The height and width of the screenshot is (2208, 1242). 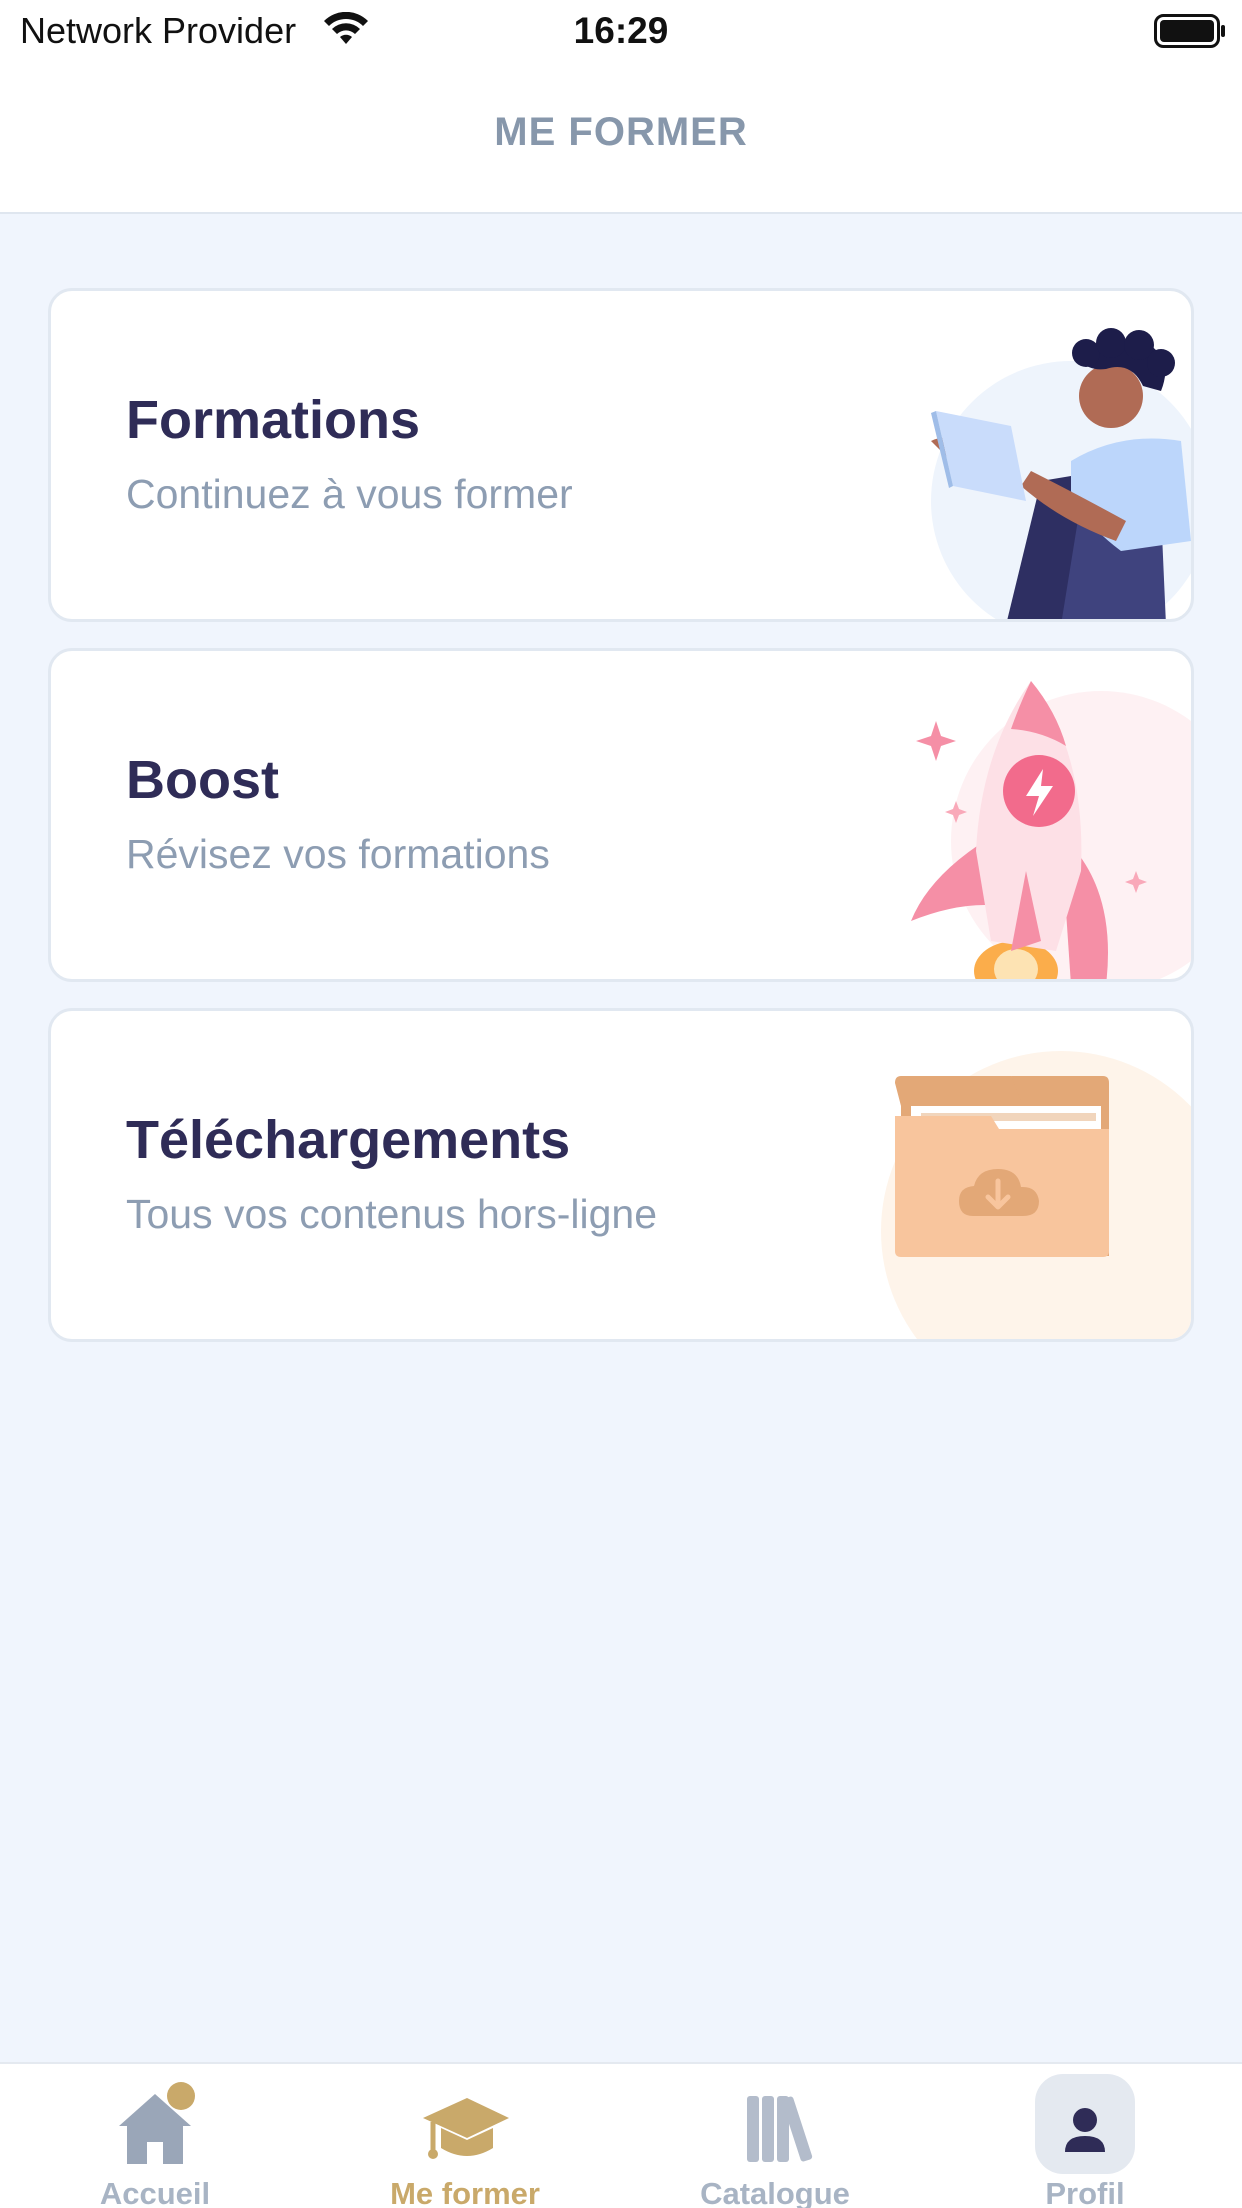 What do you see at coordinates (348, 1140) in the screenshot?
I see `card-title: Téléchargements` at bounding box center [348, 1140].